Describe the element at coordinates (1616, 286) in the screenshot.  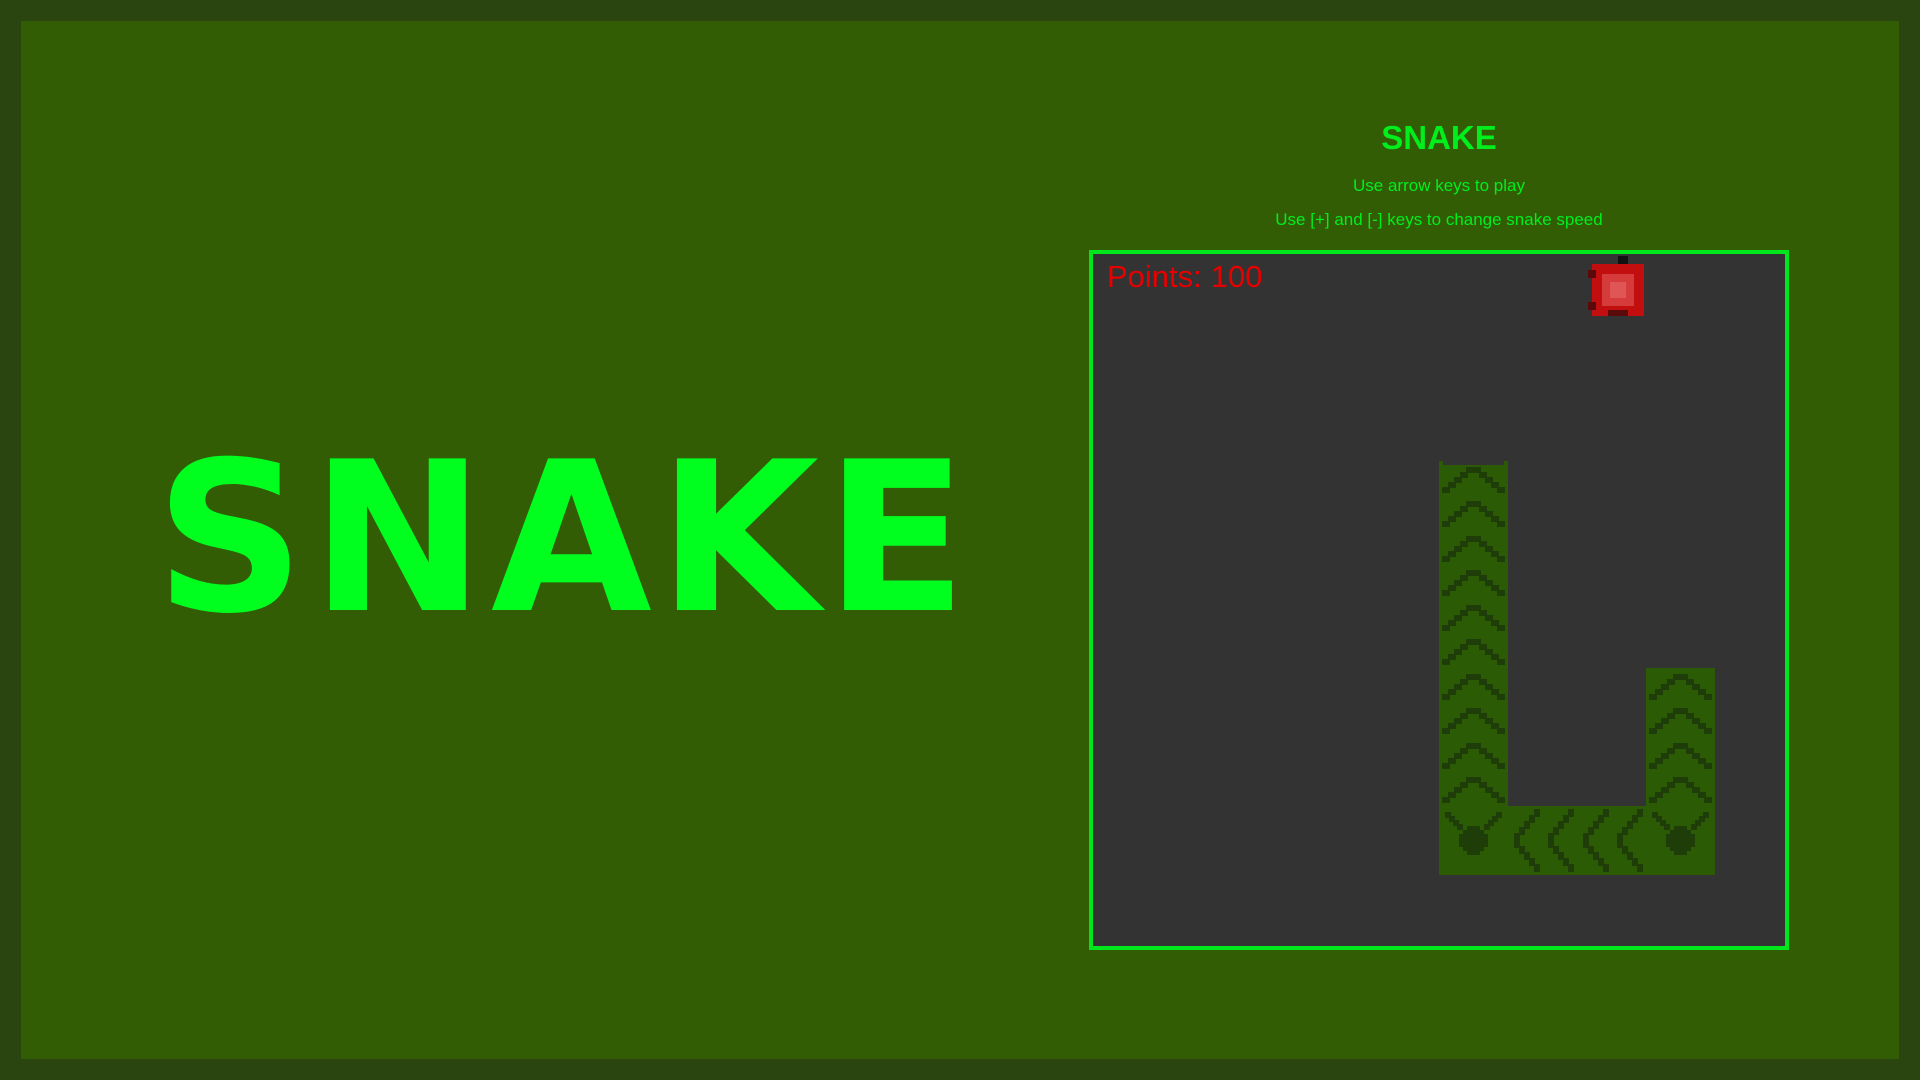
I see `apple-icon` at that location.